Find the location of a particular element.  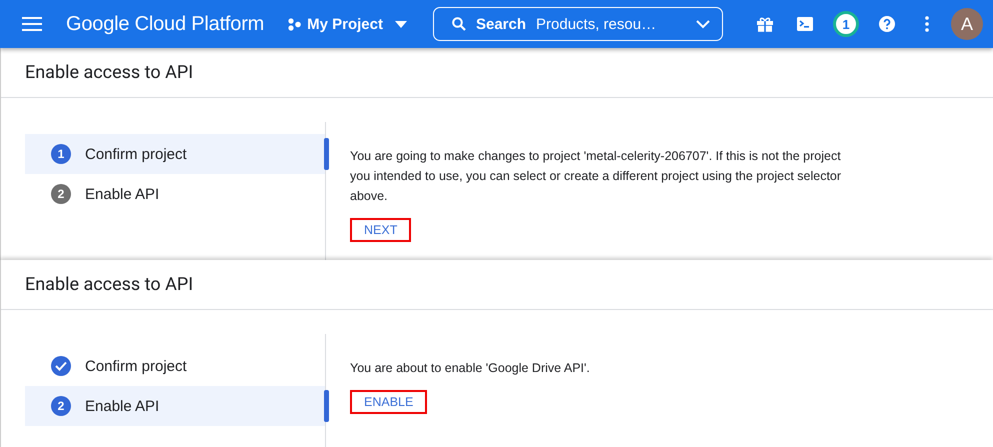

search-icon is located at coordinates (459, 24).